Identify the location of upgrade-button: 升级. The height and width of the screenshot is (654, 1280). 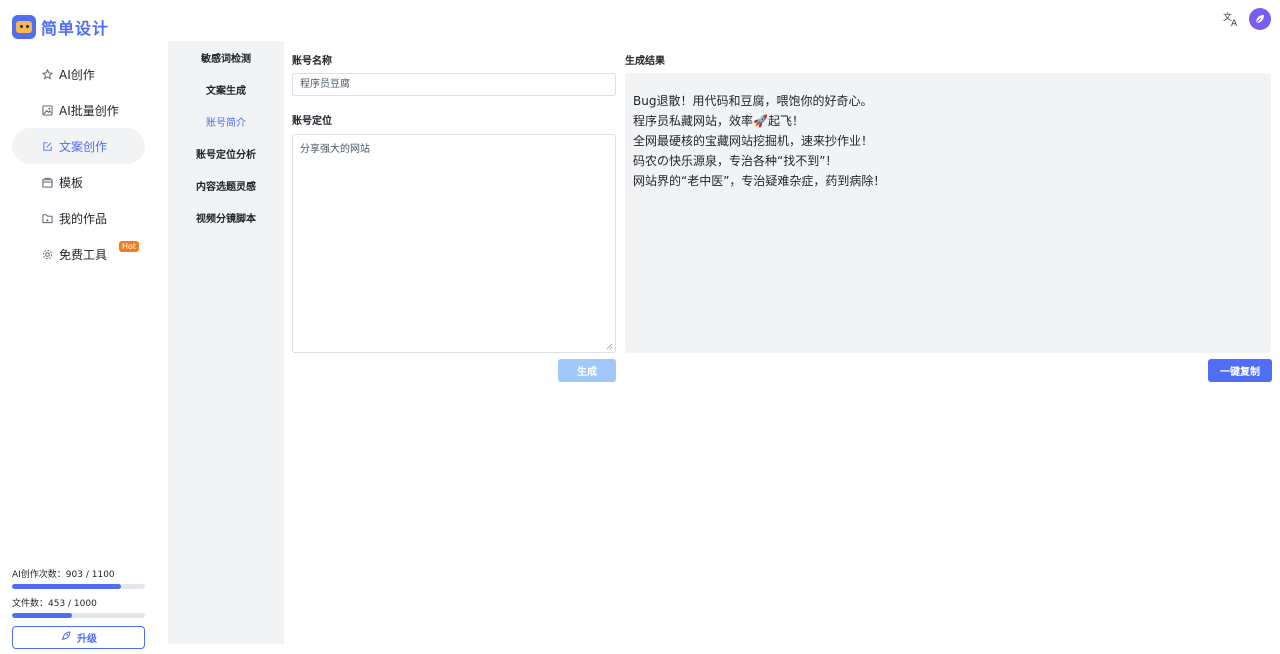
(78, 637).